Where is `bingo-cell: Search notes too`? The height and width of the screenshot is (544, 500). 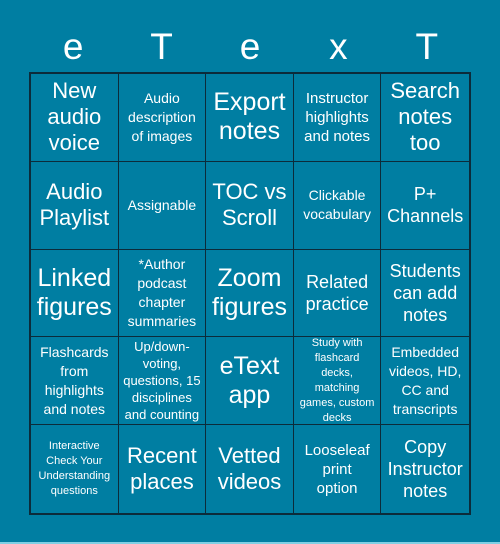 bingo-cell: Search notes too is located at coordinates (425, 118).